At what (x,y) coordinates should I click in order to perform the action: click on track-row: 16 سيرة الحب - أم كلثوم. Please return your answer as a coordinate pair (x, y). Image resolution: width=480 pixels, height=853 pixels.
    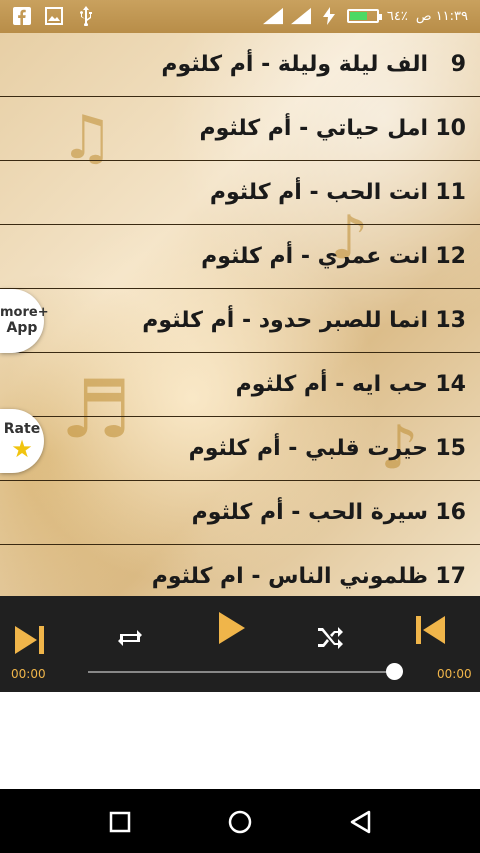
    Looking at the image, I should click on (240, 513).